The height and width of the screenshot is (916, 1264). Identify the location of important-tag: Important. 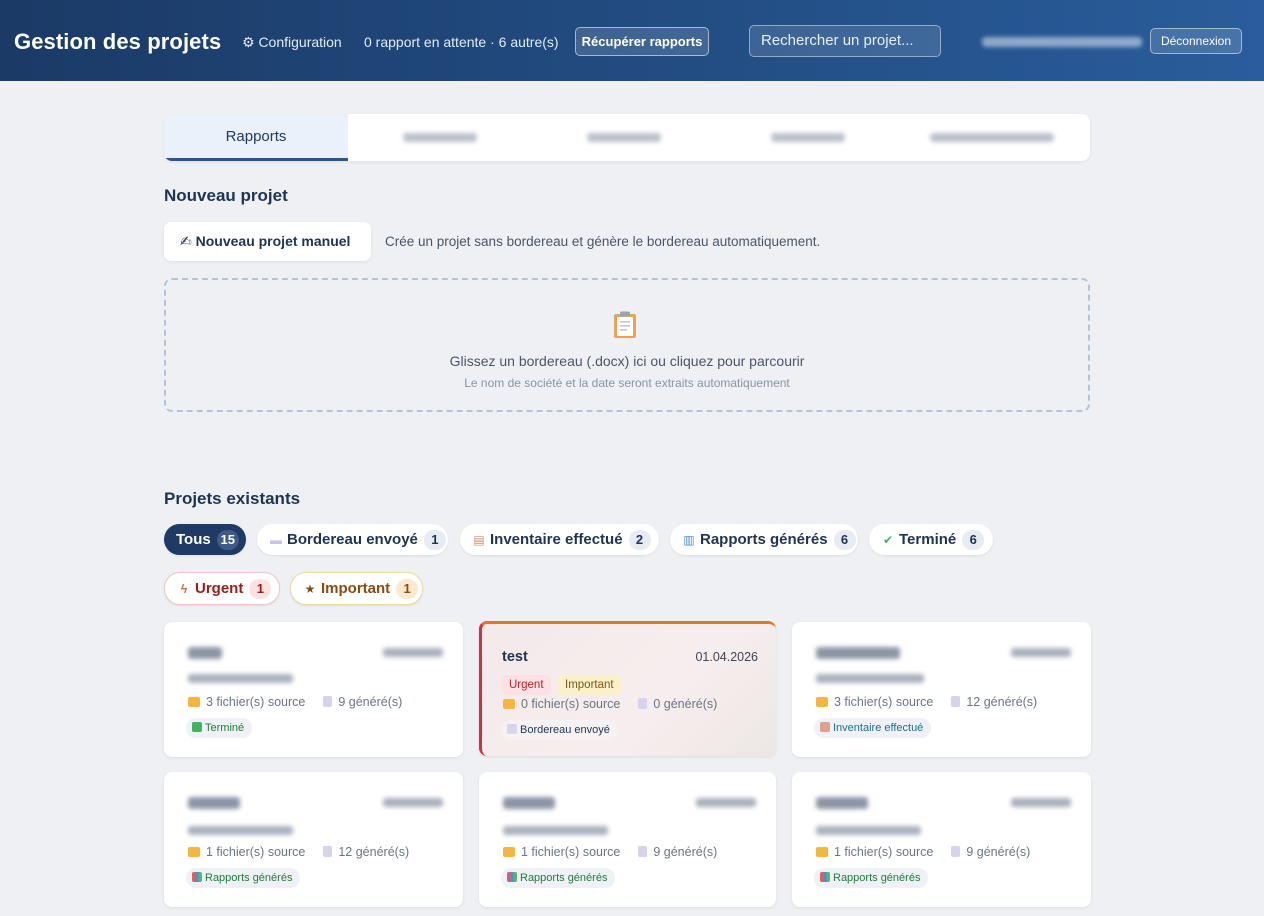
(589, 685).